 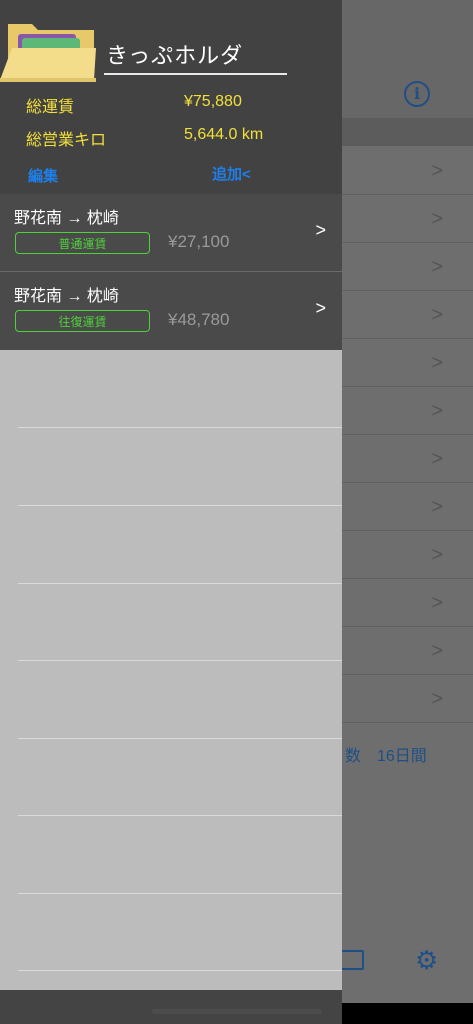 I want to click on ticket-list-item: 野花南 → 枕崎 普通運賃 ¥27,100 >, so click(x=171, y=233).